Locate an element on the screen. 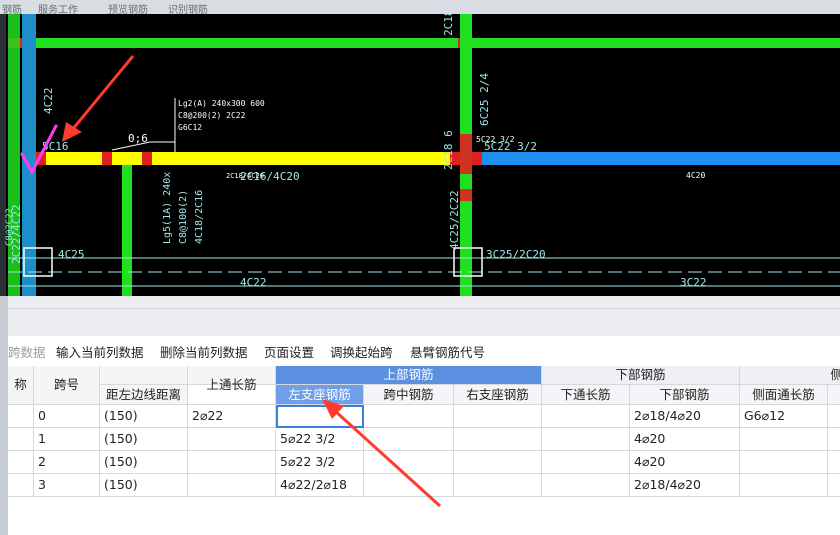 The image size is (840, 535). label-beam-info-1: Lg2(A) 240x300 600 is located at coordinates (221, 103).